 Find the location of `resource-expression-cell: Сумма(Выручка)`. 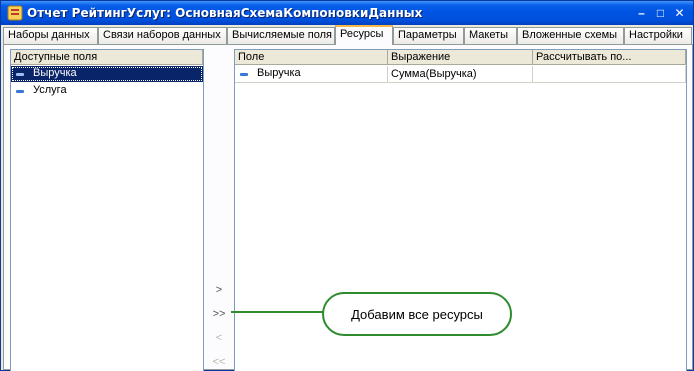

resource-expression-cell: Сумма(Выручка) is located at coordinates (460, 74).